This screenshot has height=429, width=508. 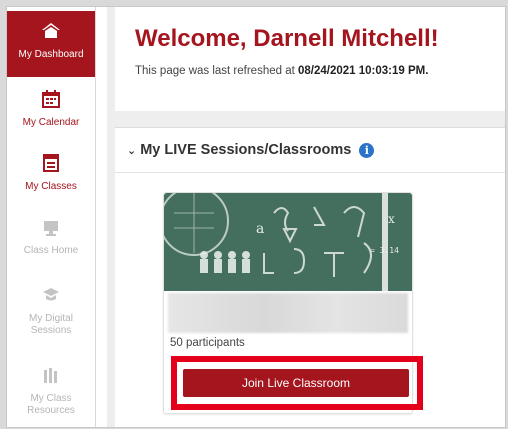 I want to click on sidebar-item-label: My Class Resources, so click(x=51, y=404).